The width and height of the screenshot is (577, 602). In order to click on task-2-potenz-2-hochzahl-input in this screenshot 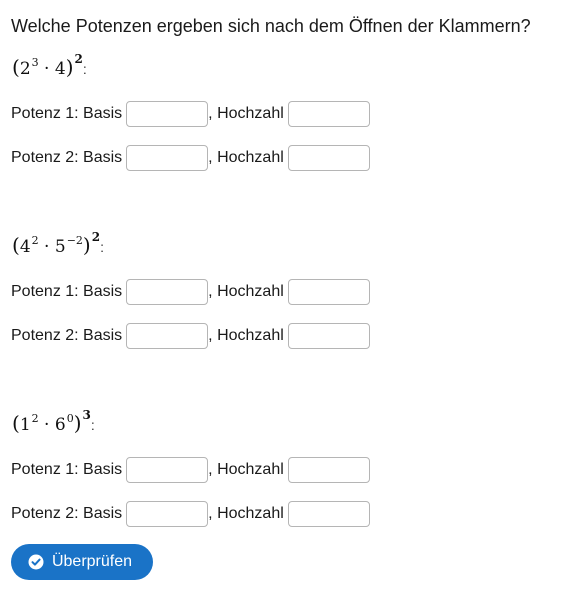, I will do `click(328, 336)`.